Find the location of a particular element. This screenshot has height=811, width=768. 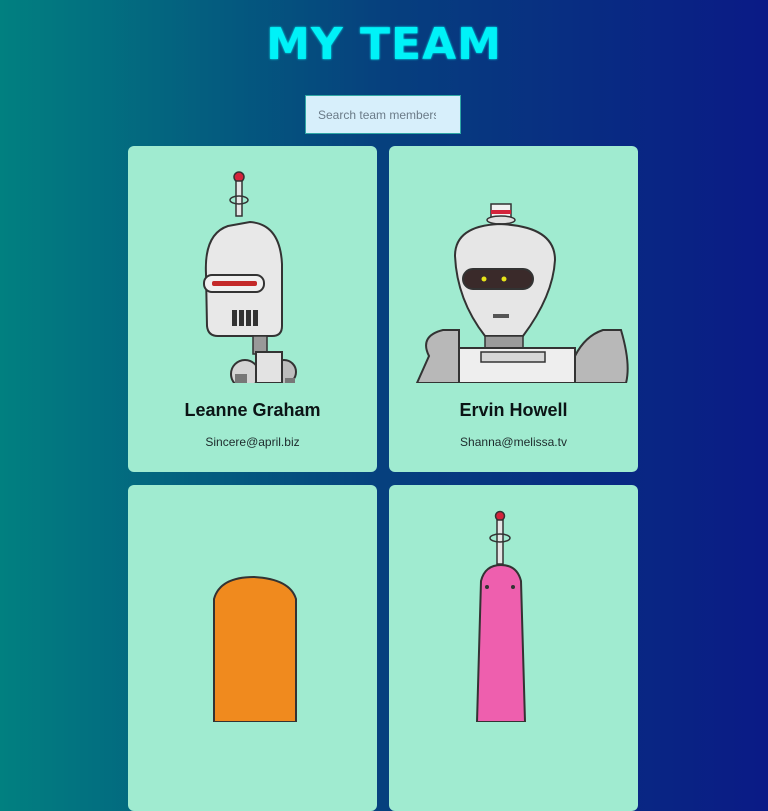

member-name: Ervin Howell is located at coordinates (513, 410).